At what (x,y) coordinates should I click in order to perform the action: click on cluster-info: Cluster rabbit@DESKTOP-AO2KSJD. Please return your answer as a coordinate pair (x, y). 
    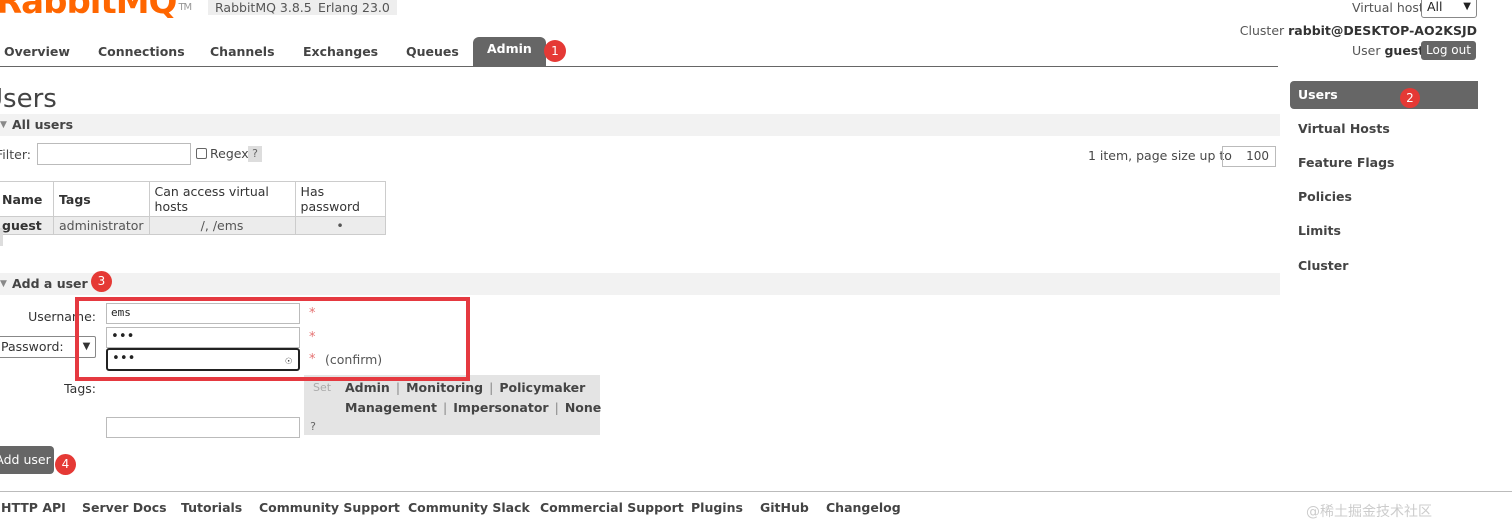
    Looking at the image, I should click on (1358, 30).